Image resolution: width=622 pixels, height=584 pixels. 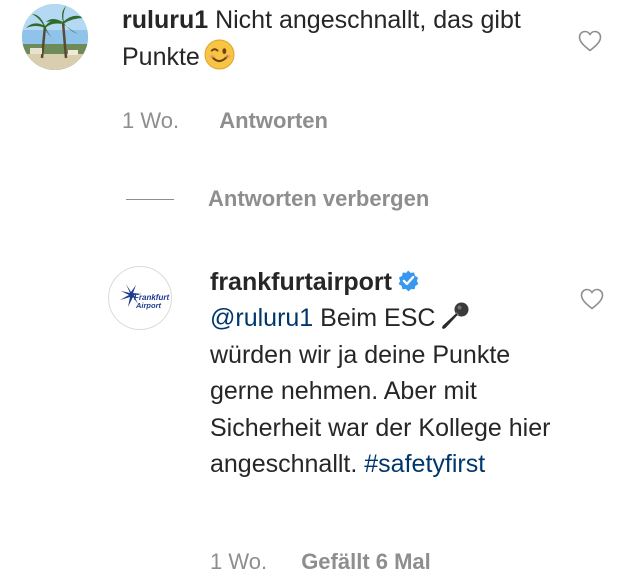 I want to click on reply-time: 1 Wo., so click(x=238, y=561).